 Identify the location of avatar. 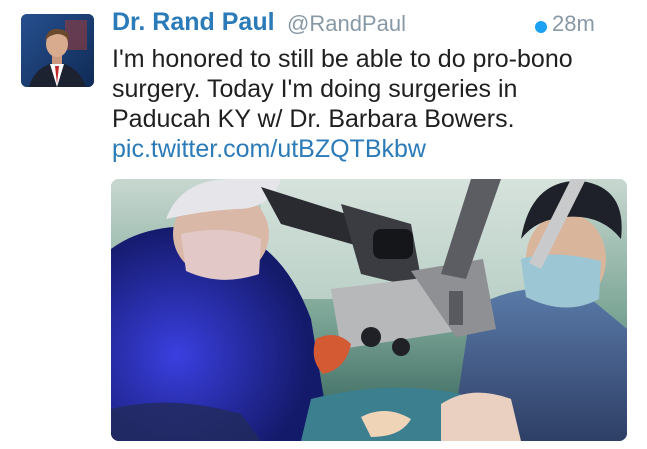
(57, 50).